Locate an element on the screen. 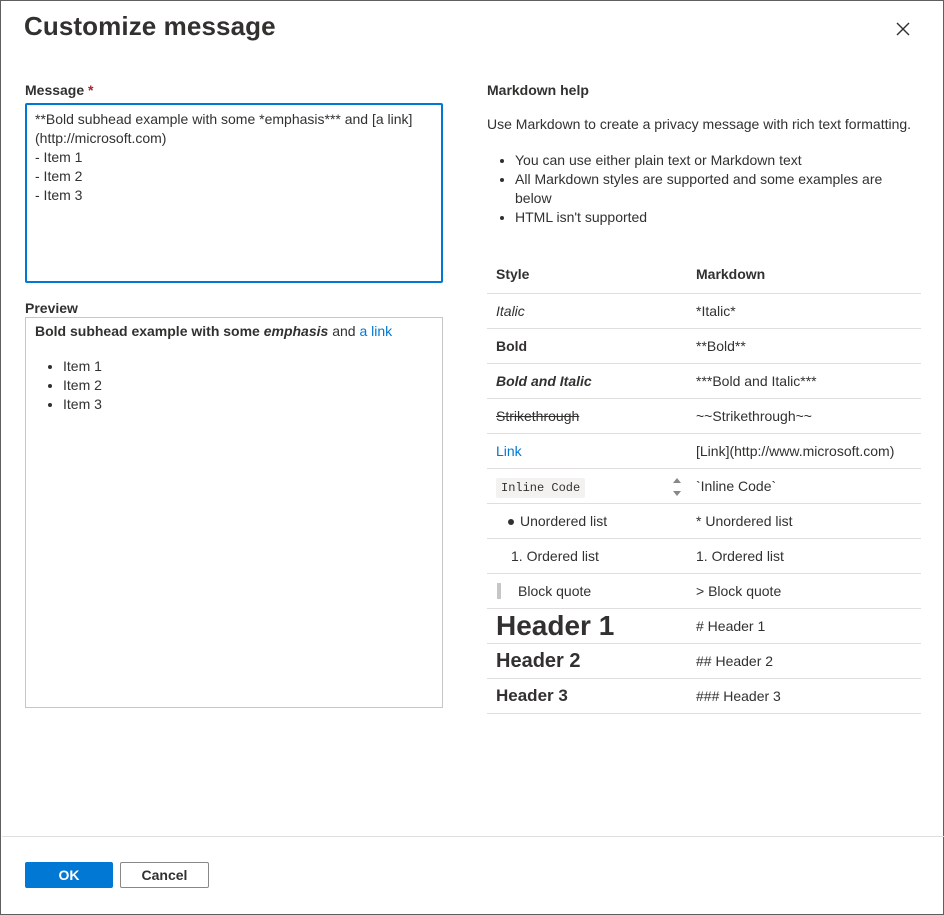 The height and width of the screenshot is (915, 944). markdown-bold: **Bold** is located at coordinates (721, 346).